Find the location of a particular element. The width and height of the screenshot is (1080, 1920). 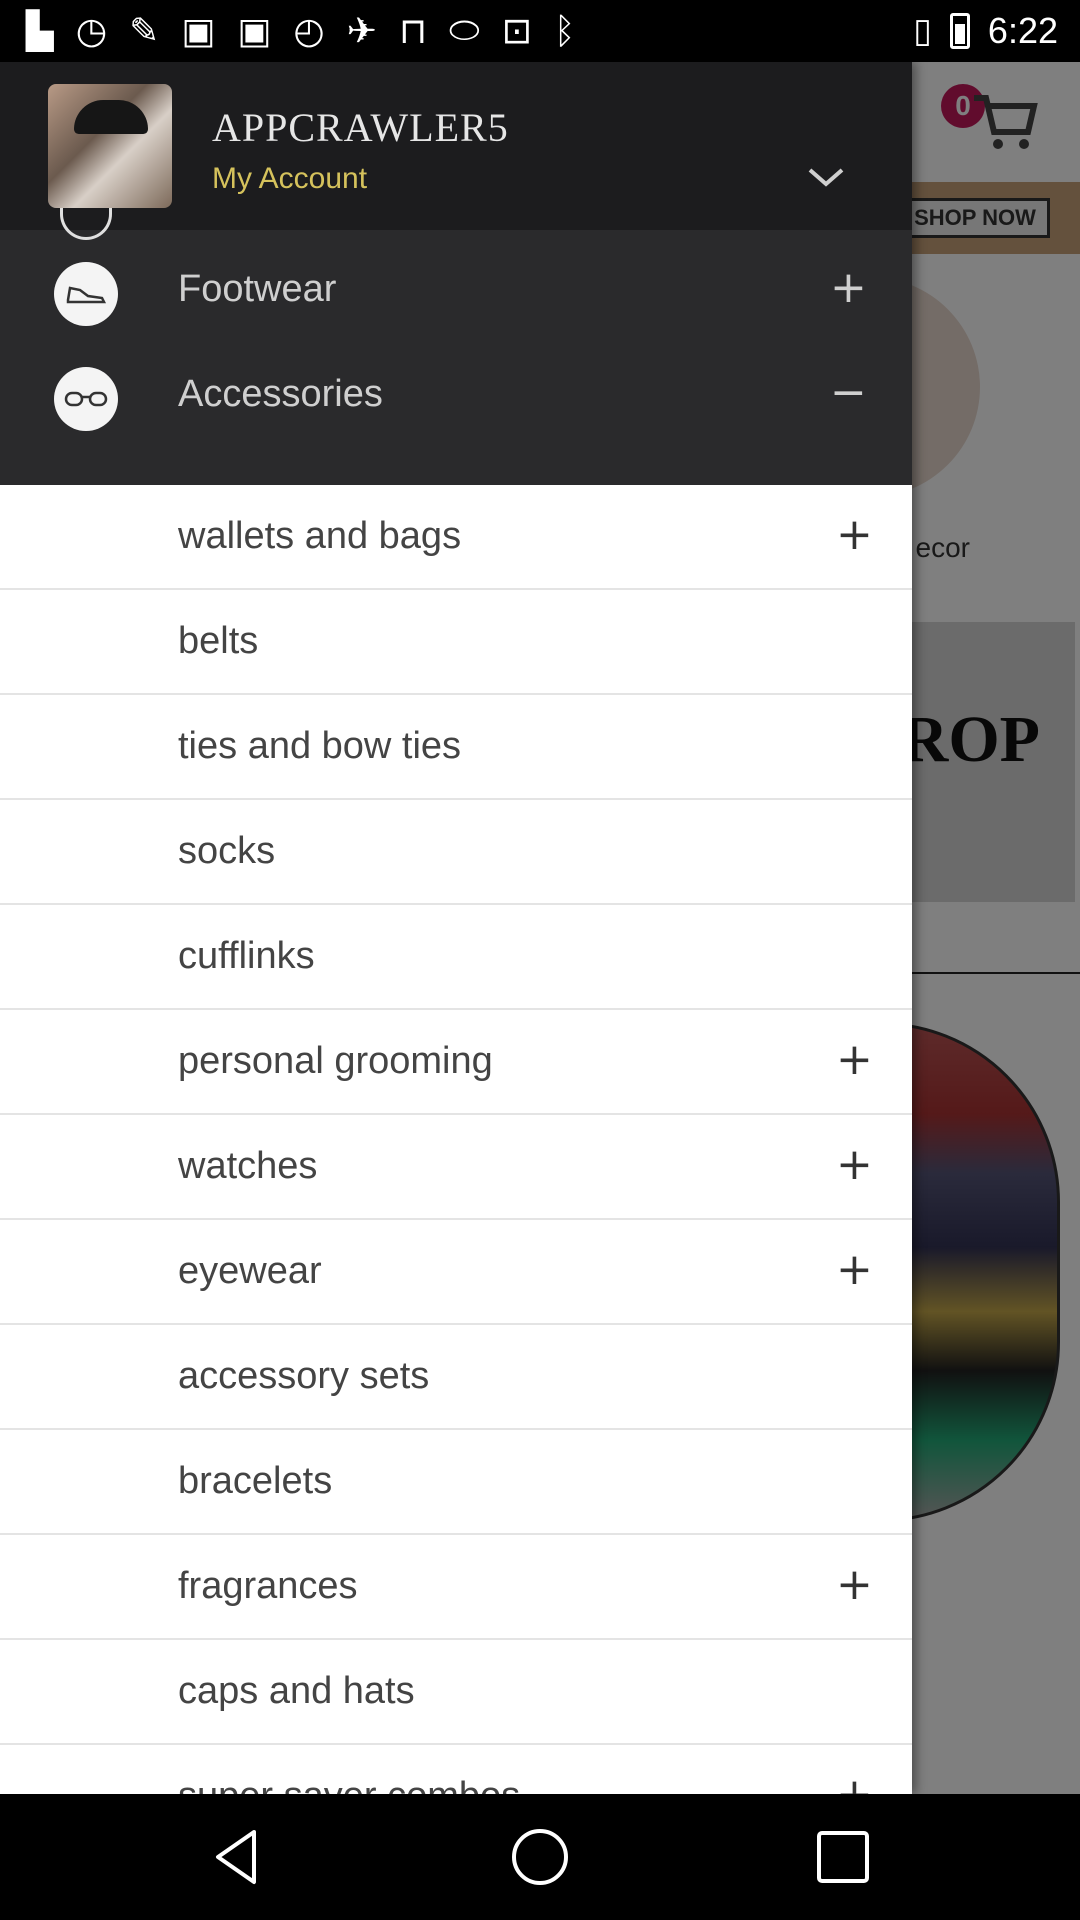

category-label: Accessories is located at coordinates (280, 394).